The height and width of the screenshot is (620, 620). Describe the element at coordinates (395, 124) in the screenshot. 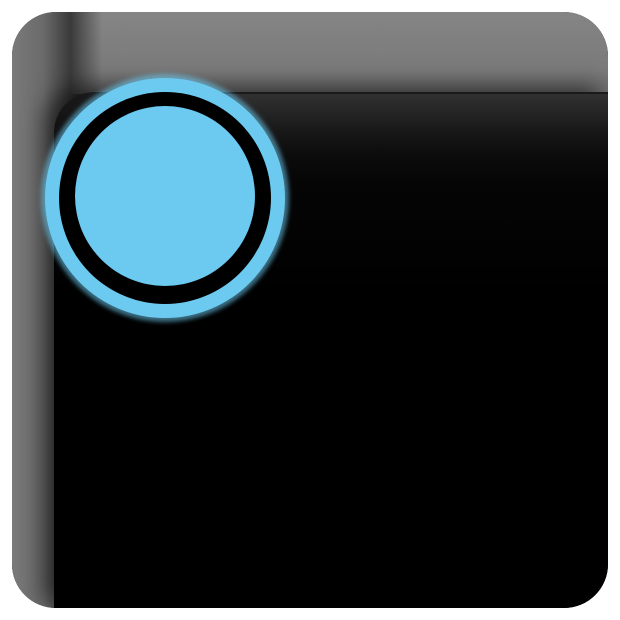

I see `gloss-highlight` at that location.